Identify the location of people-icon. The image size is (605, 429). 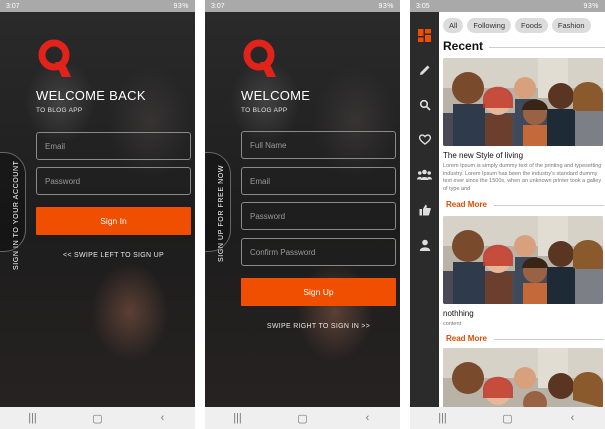
(424, 174).